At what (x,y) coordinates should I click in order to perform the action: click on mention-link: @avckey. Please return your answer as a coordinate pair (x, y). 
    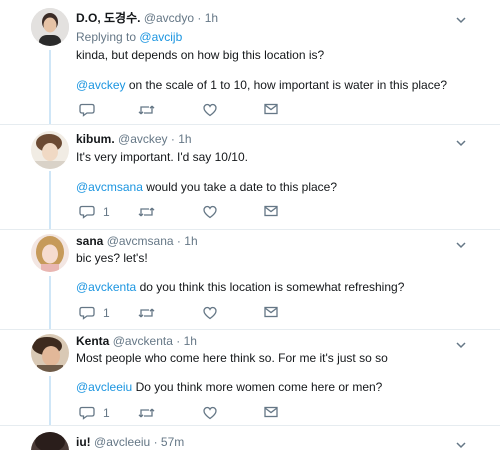
    Looking at the image, I should click on (101, 85).